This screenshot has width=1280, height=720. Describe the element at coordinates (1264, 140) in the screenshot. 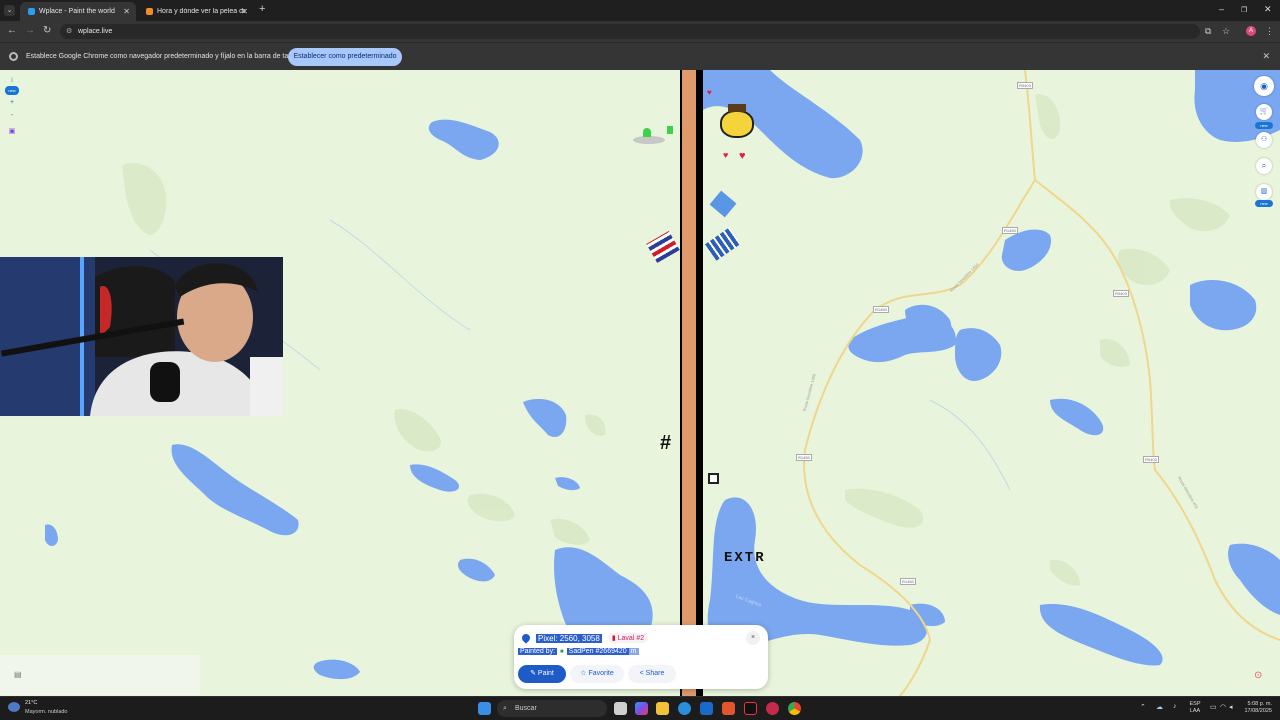

I see `group-icon: ⚇` at that location.